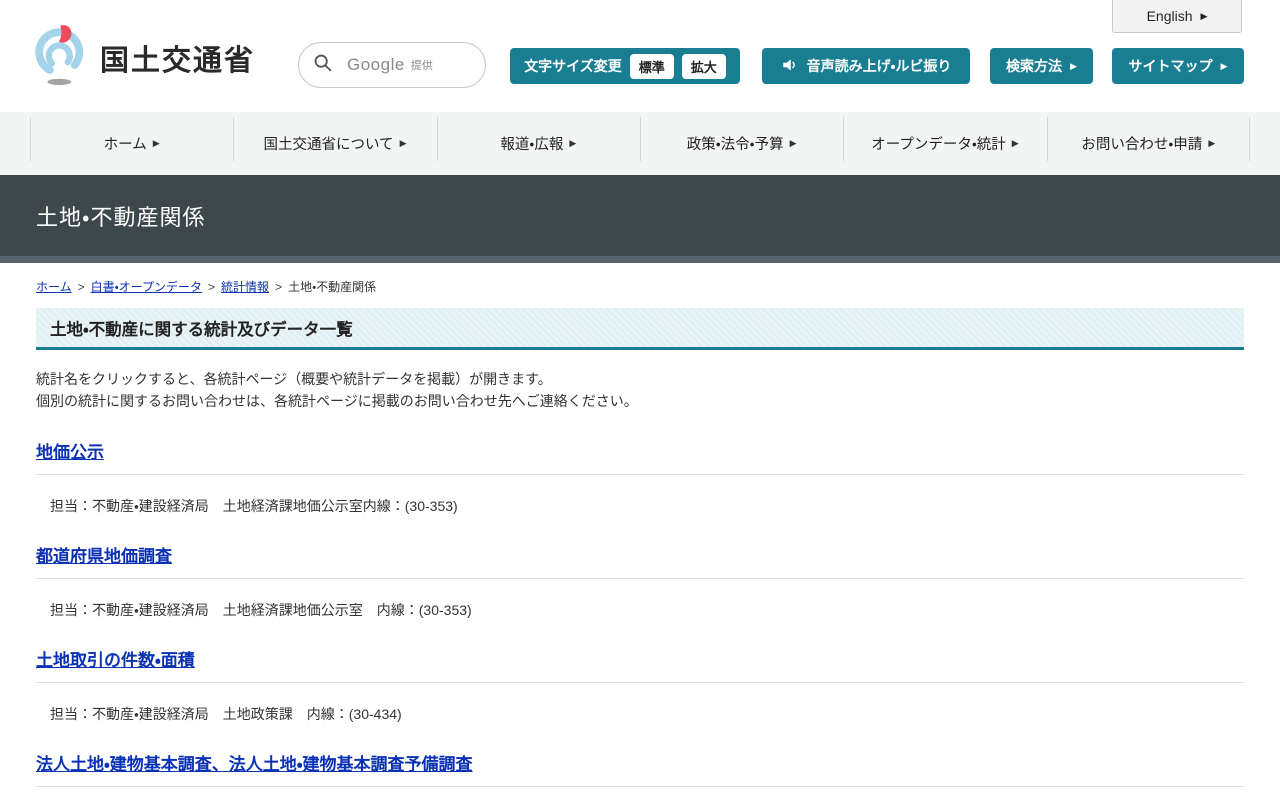  I want to click on font-size-large-button: 拡大, so click(703, 66).